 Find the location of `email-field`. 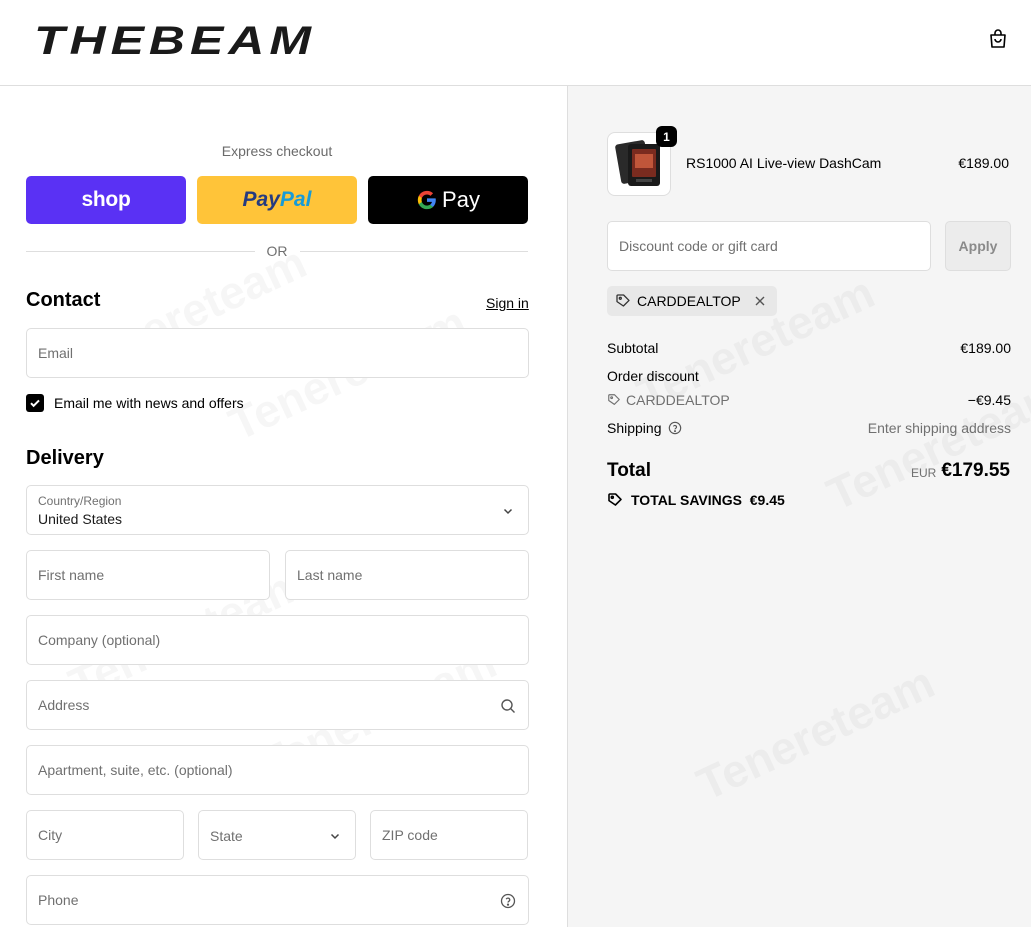

email-field is located at coordinates (277, 353).